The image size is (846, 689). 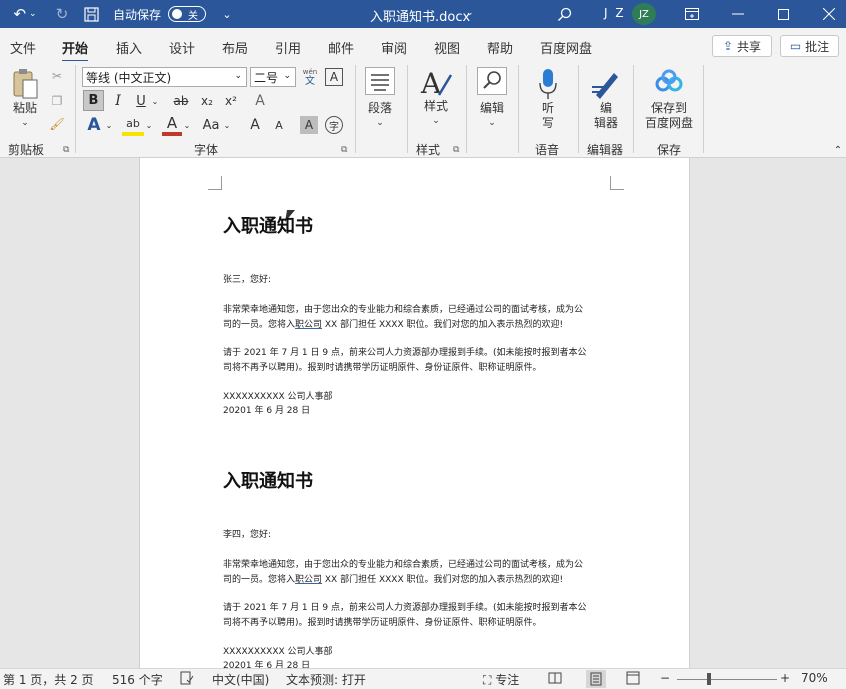 I want to click on web-layout-icon, so click(x=633, y=679).